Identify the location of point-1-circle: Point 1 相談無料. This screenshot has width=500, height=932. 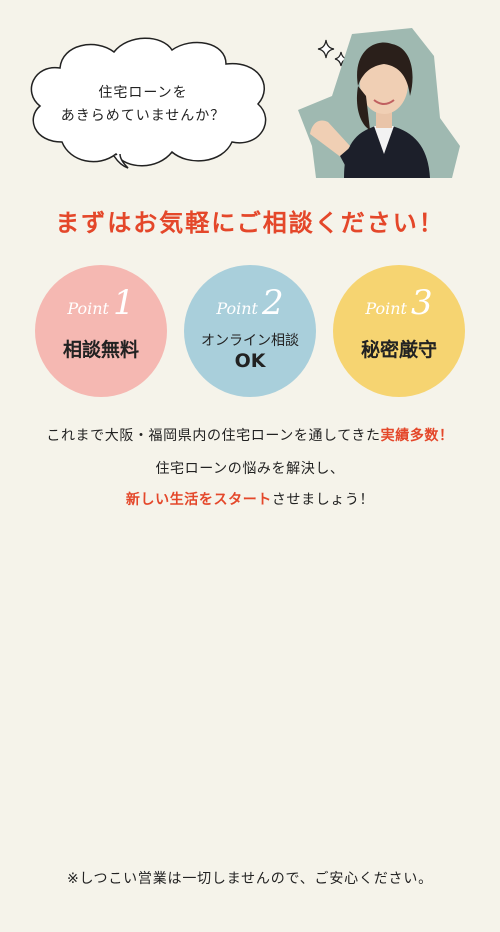
(101, 331).